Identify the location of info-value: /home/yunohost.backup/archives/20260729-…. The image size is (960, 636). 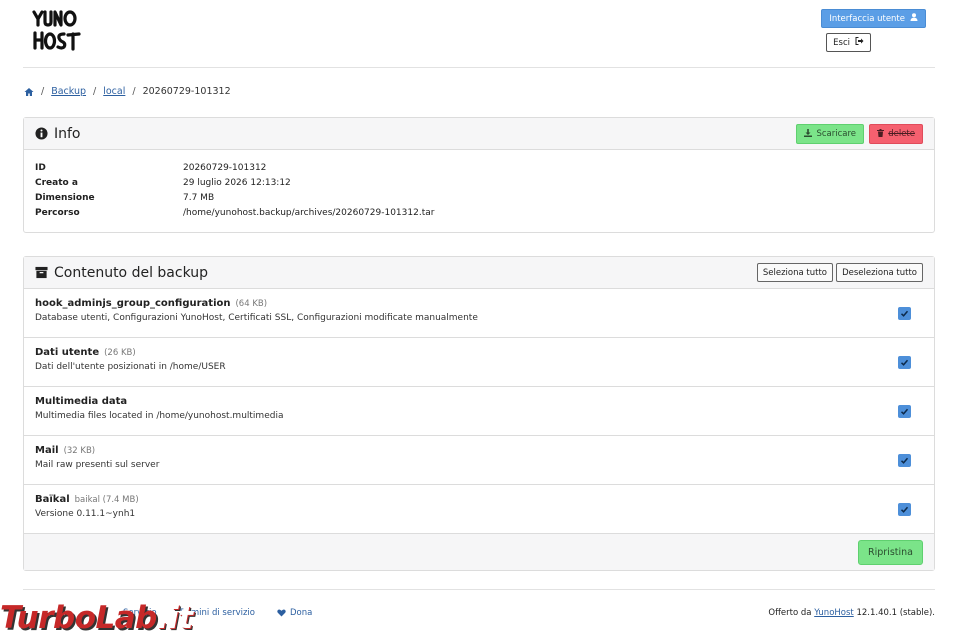
(309, 212).